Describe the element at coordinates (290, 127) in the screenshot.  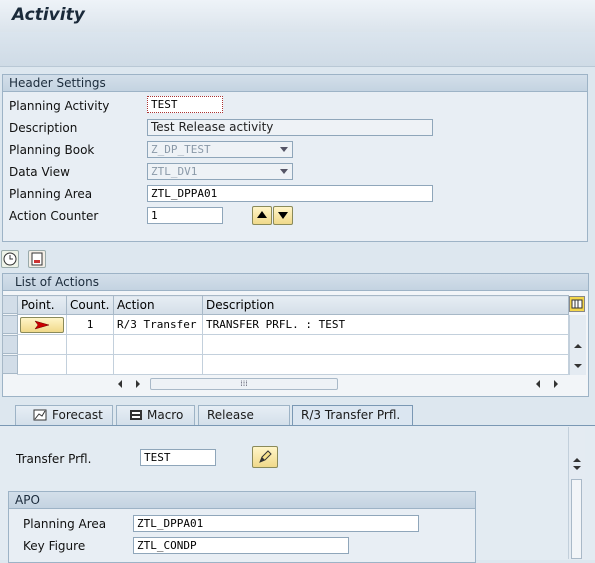
I see `description-field: Test Release activity` at that location.